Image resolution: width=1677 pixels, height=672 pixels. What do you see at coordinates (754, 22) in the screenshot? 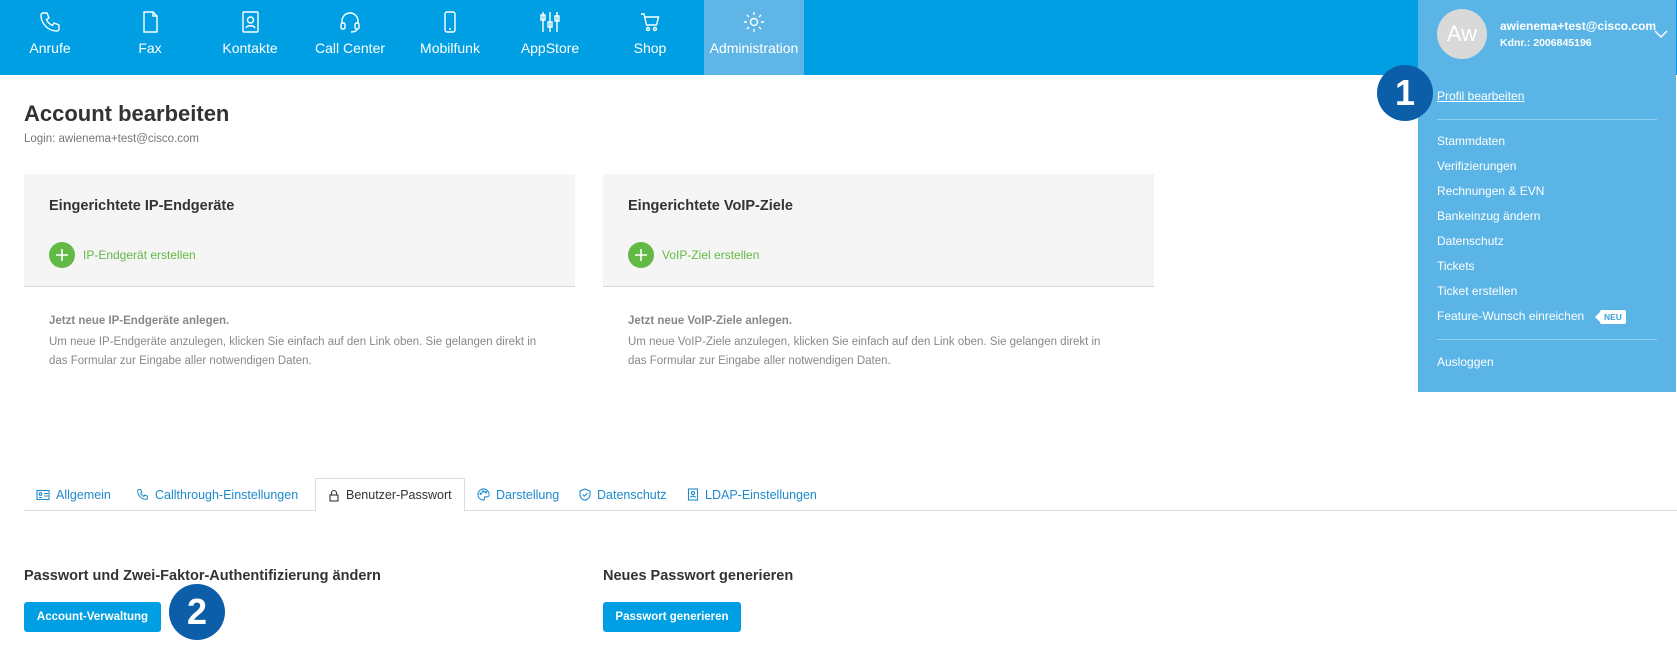
I see `gear-icon` at bounding box center [754, 22].